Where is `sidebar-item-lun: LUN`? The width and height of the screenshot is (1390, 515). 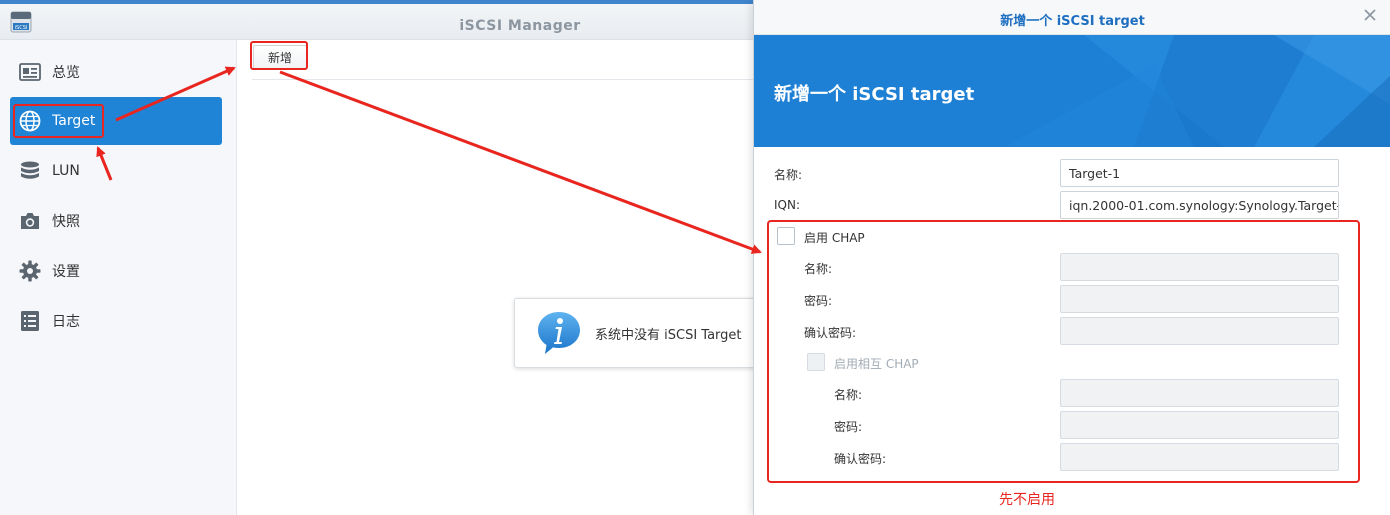 sidebar-item-lun: LUN is located at coordinates (116, 171).